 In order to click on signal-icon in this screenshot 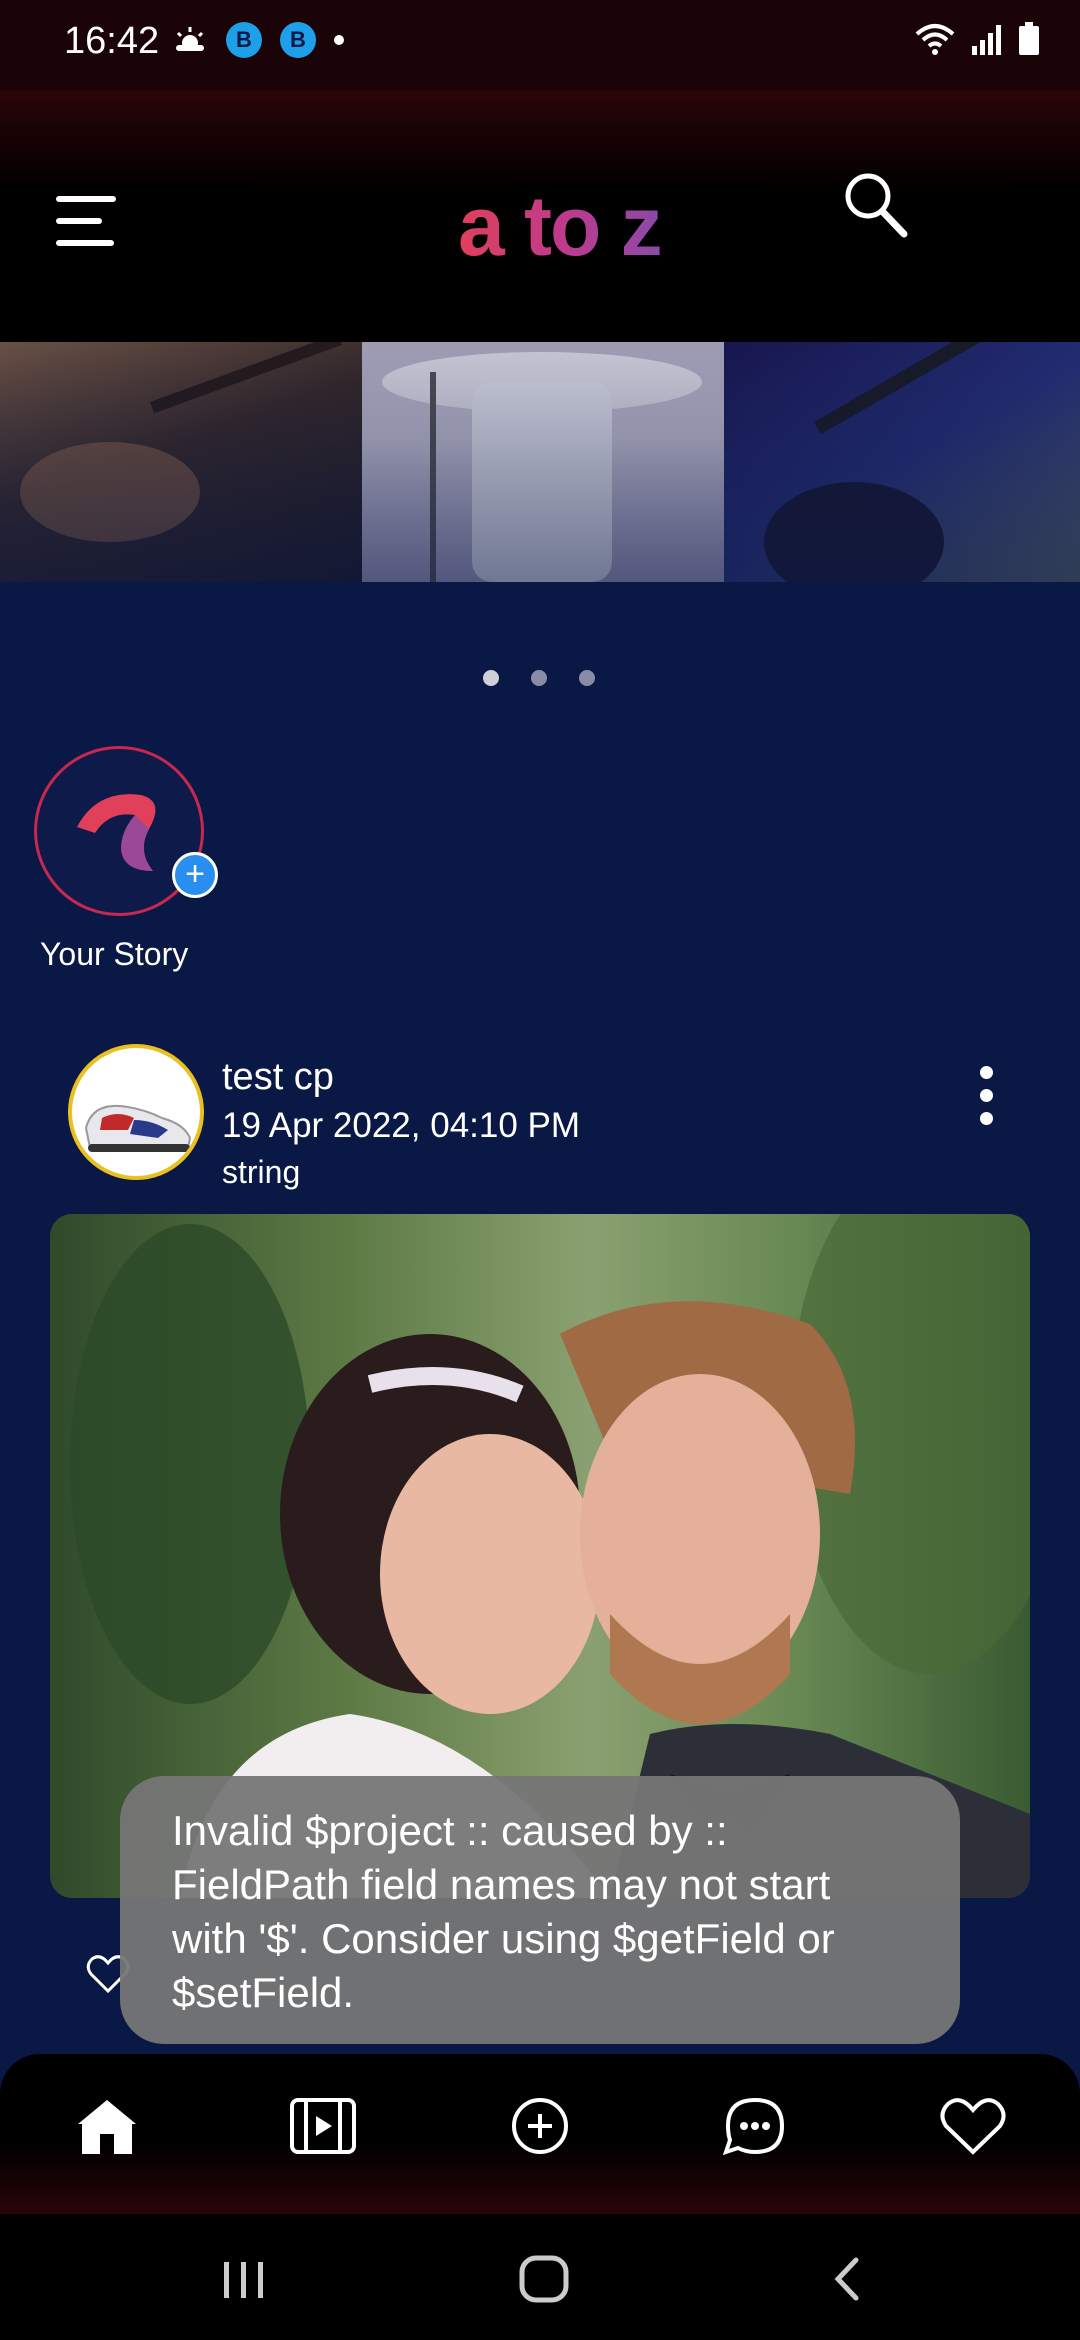, I will do `click(986, 40)`.